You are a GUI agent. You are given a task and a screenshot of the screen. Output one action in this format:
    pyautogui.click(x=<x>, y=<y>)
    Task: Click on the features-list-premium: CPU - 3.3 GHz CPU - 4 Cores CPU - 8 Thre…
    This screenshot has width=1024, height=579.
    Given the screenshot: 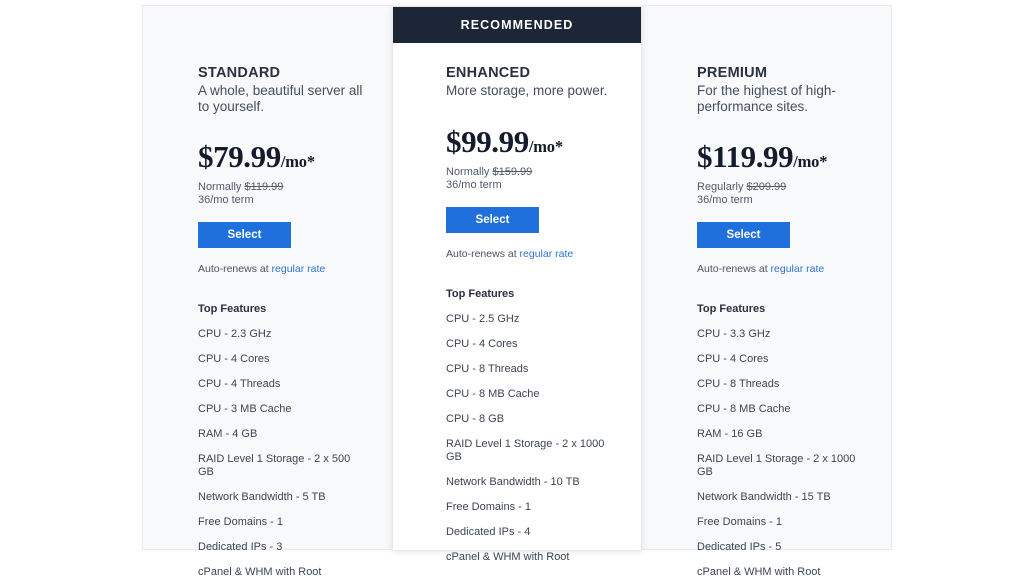 What is the action you would take?
    pyautogui.click(x=782, y=453)
    